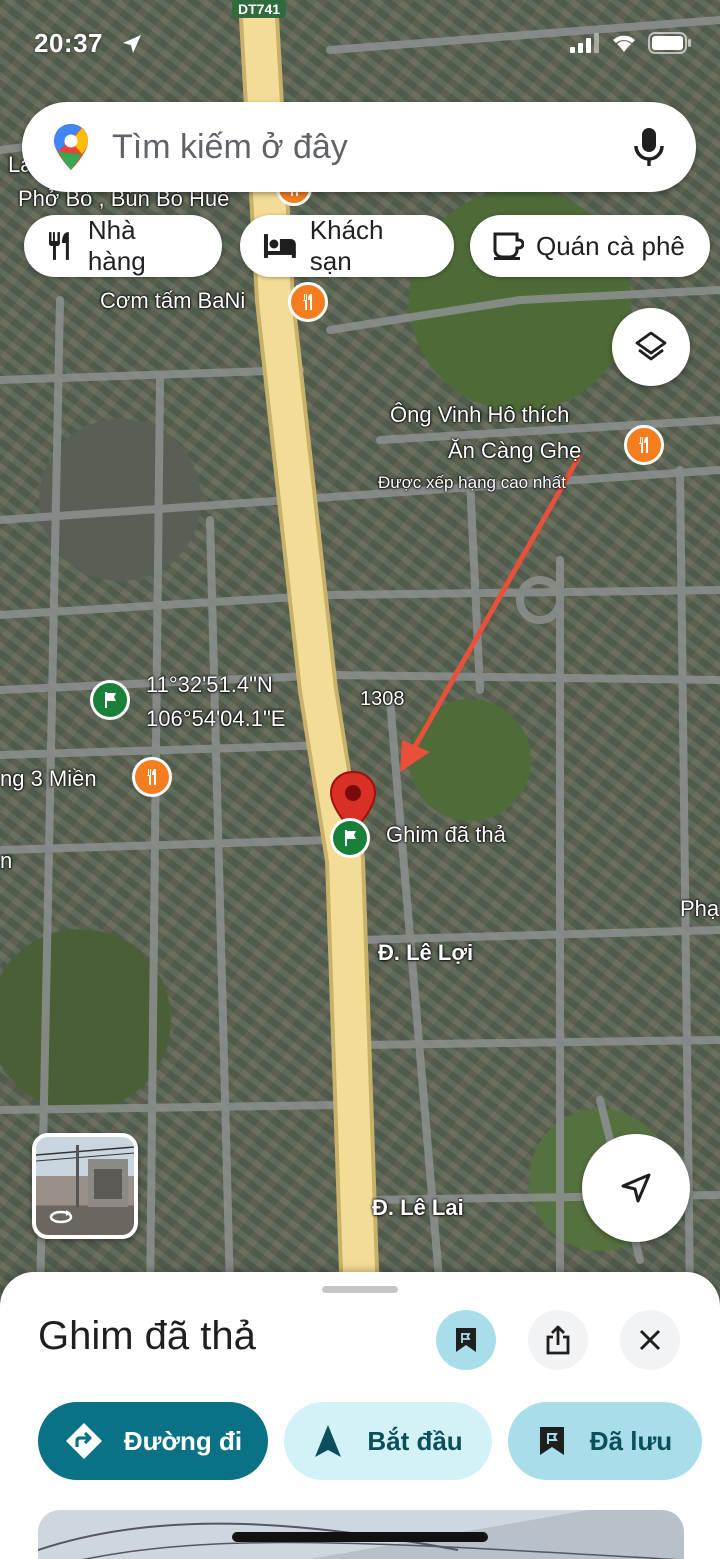 Image resolution: width=720 pixels, height=1559 pixels. I want to click on close-button, so click(650, 1340).